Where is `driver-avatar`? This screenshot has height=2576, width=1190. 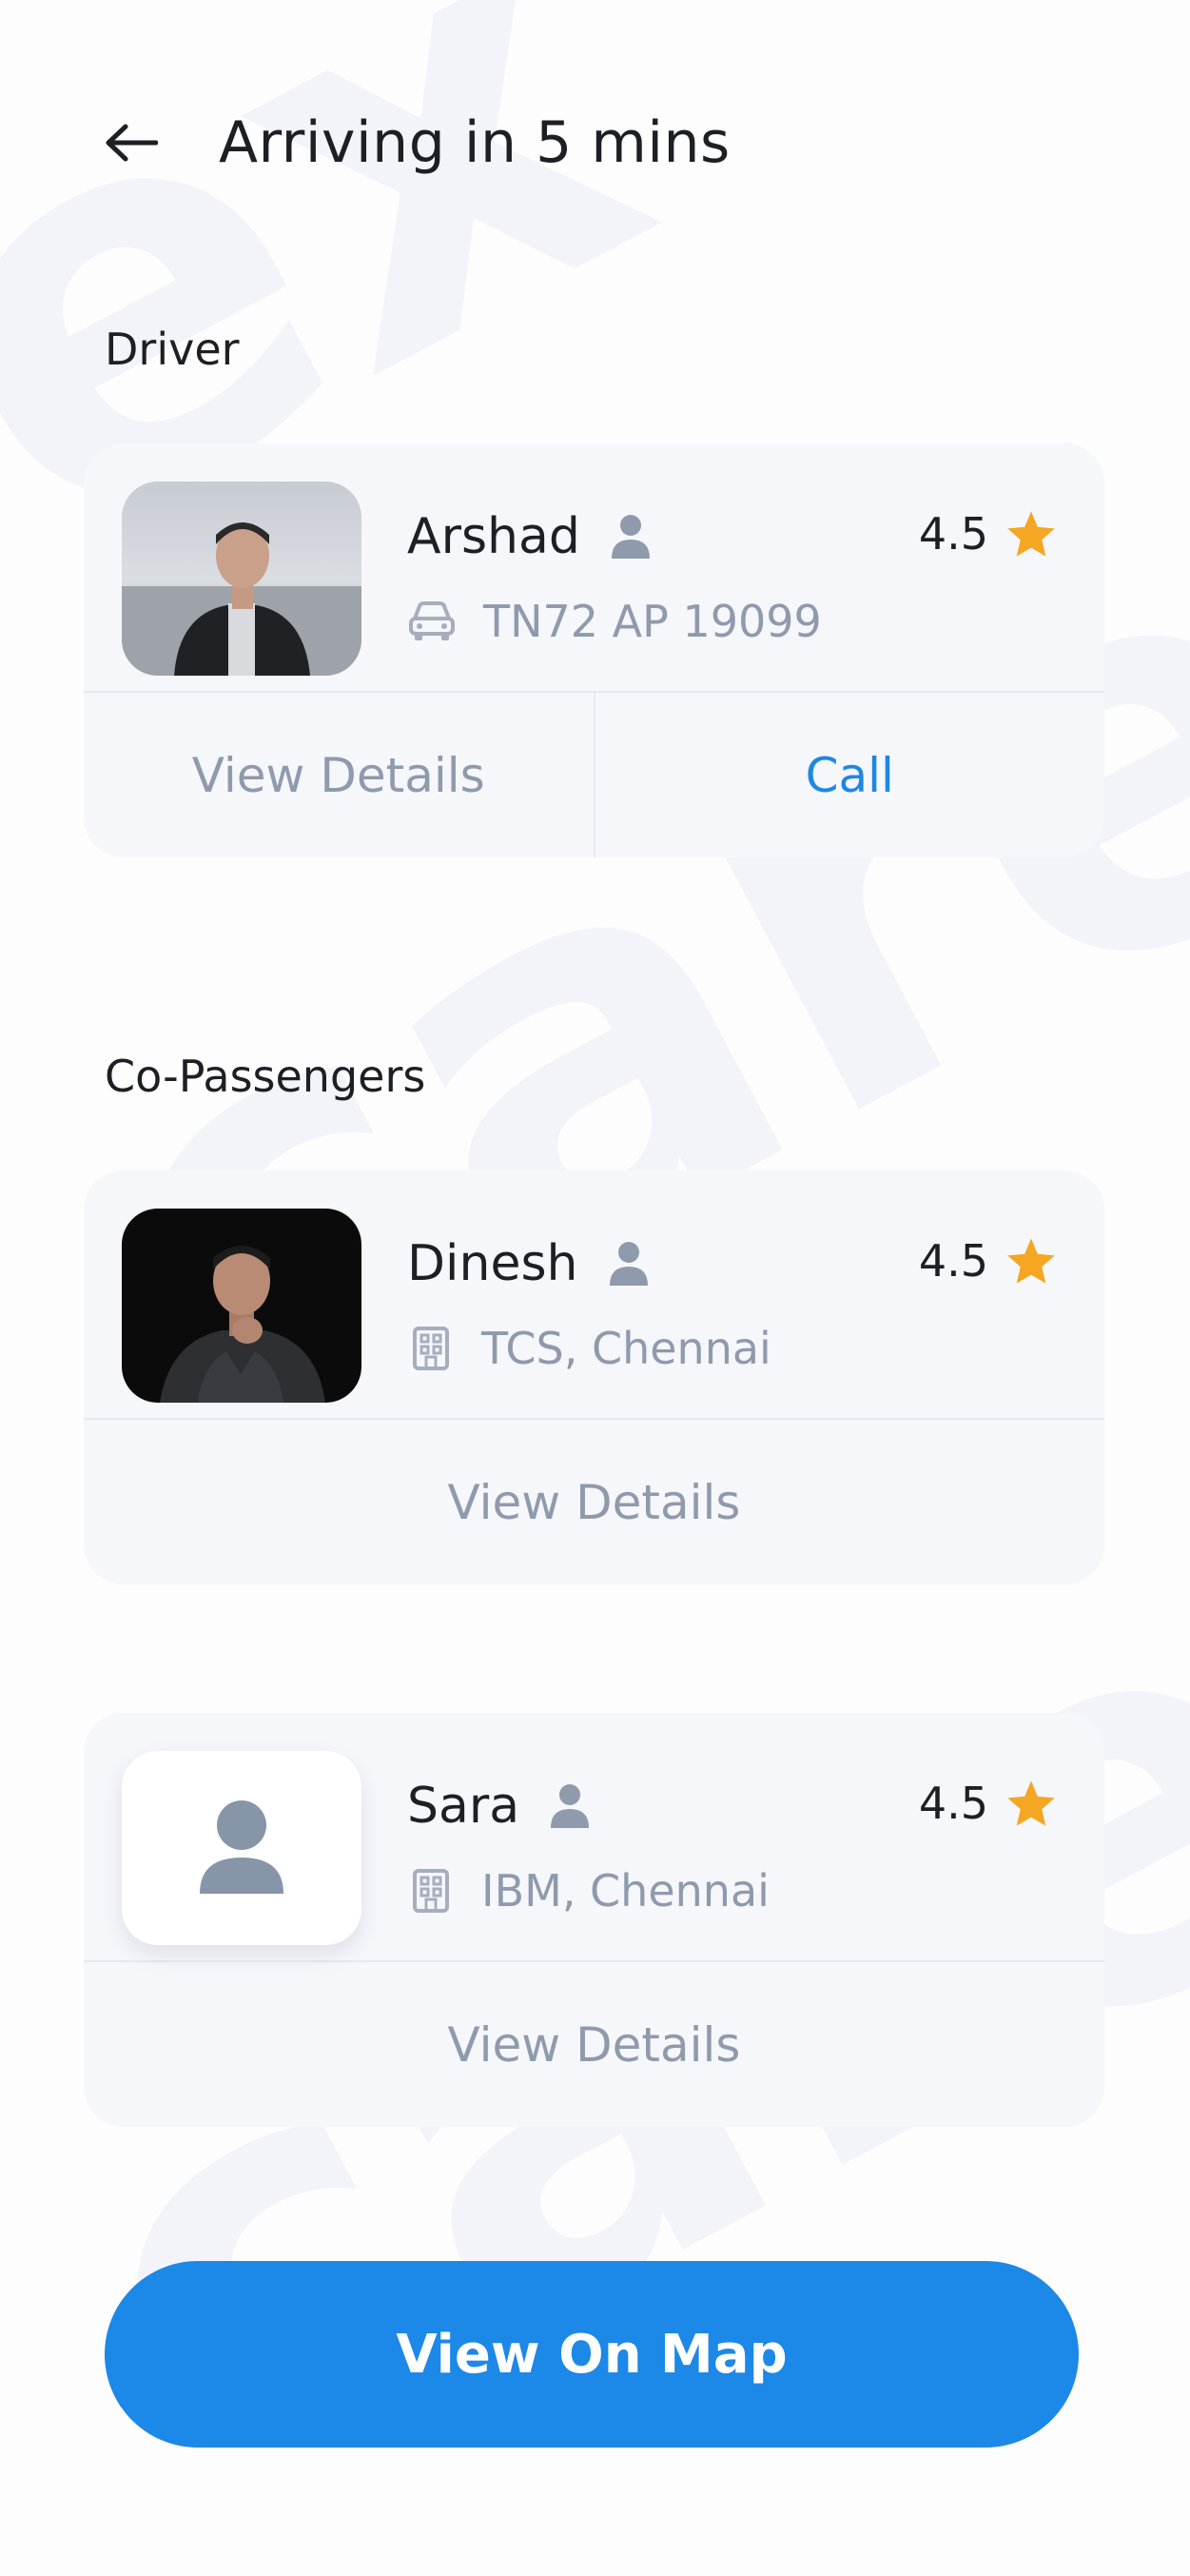
driver-avatar is located at coordinates (241, 579).